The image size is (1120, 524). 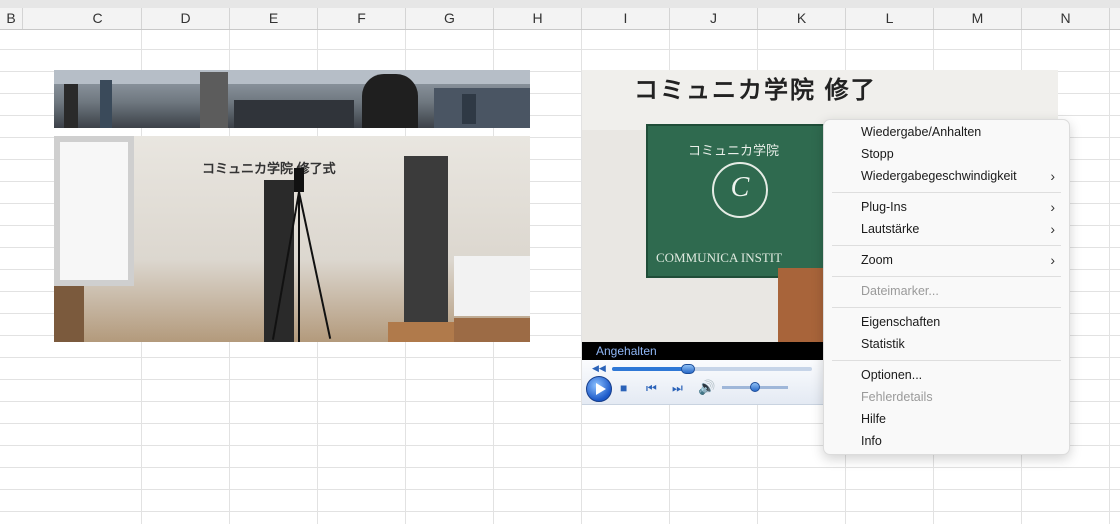 What do you see at coordinates (424, 332) in the screenshot?
I see `platform` at bounding box center [424, 332].